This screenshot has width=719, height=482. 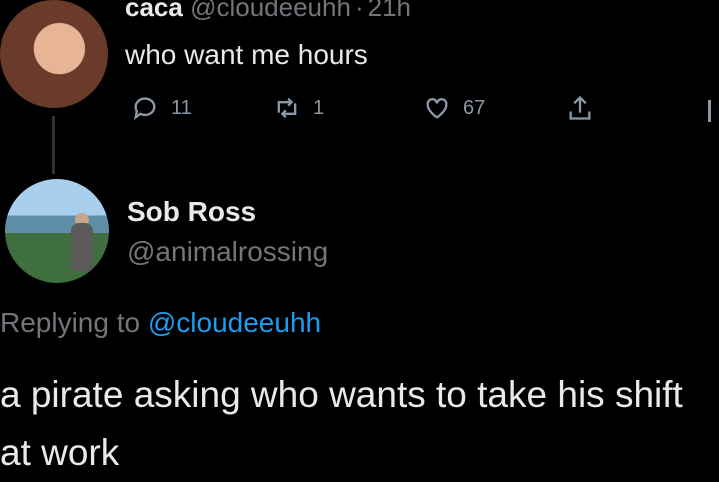 I want to click on reply-author-name: Sob Ross, so click(x=191, y=212).